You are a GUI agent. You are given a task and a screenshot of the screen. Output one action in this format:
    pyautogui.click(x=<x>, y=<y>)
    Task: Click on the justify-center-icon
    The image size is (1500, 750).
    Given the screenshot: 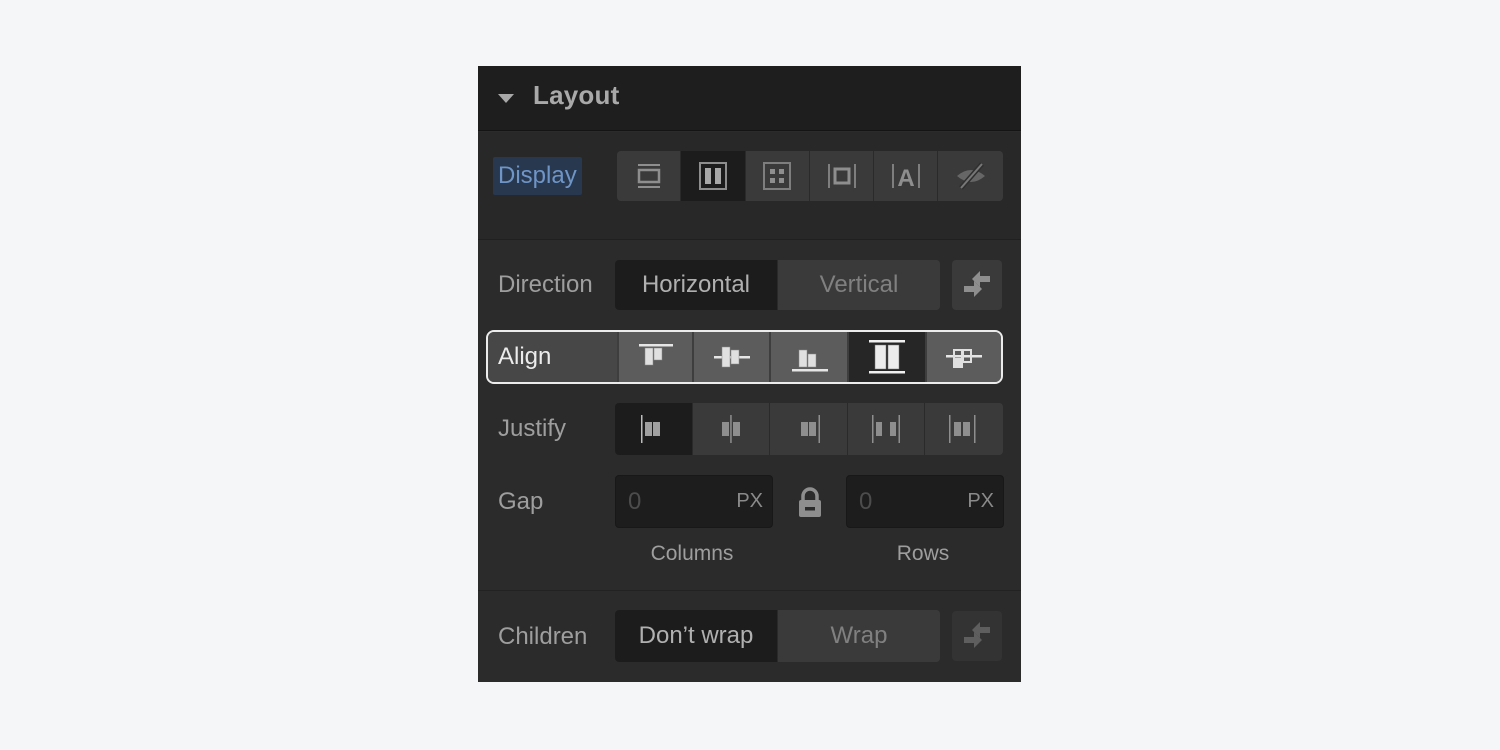 What is the action you would take?
    pyautogui.click(x=730, y=429)
    